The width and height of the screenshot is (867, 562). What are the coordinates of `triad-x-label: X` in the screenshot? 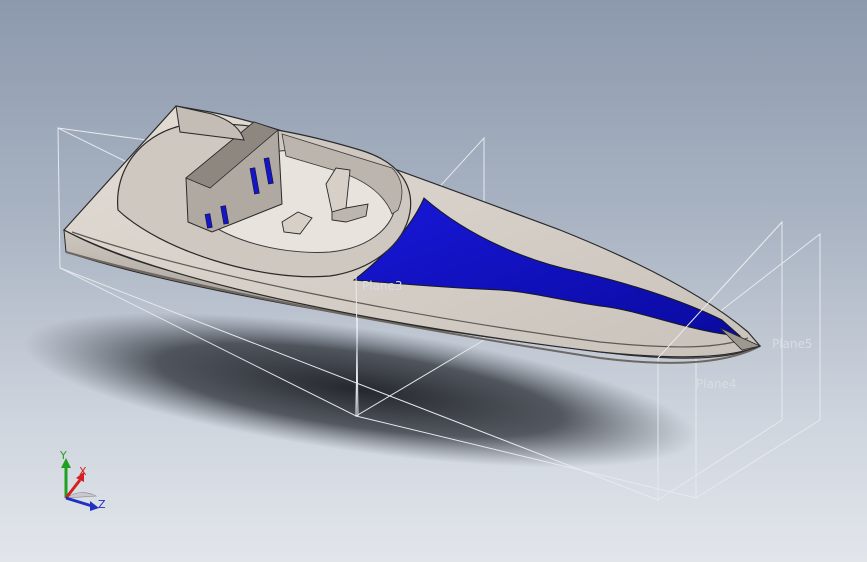 It's located at (83, 471).